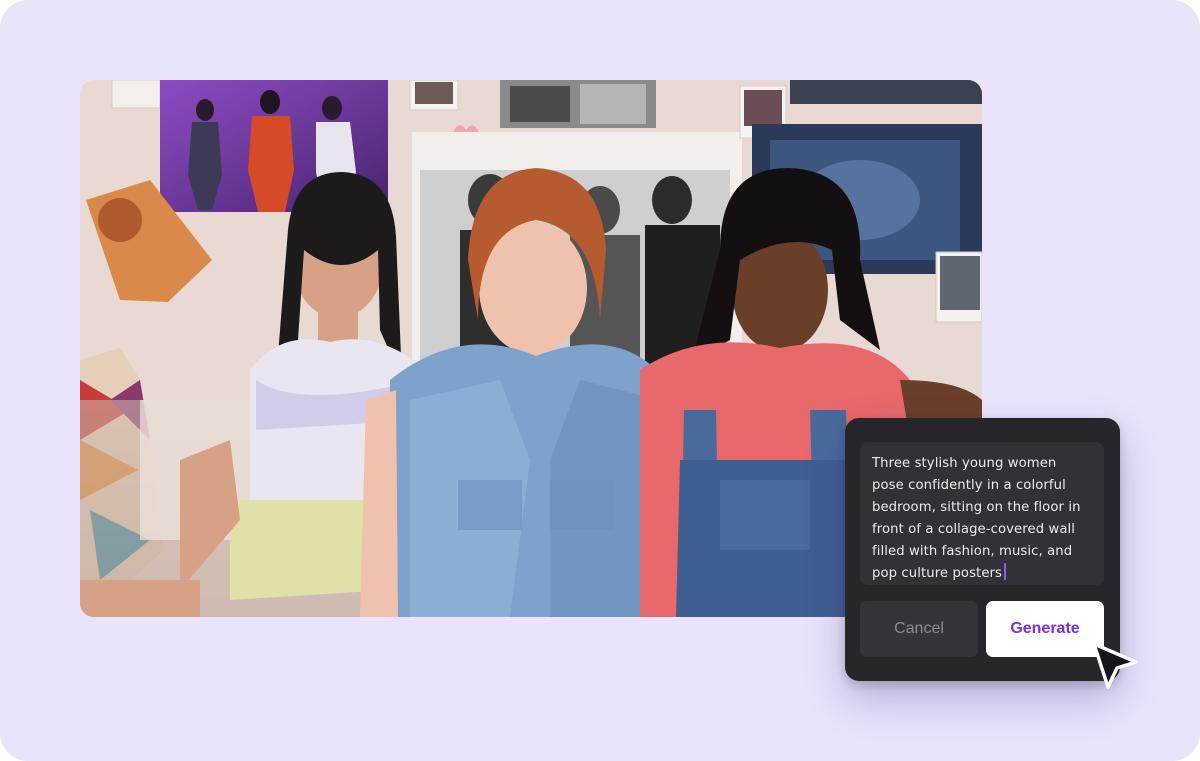  I want to click on arrow-pointer-icon, so click(1115, 665).